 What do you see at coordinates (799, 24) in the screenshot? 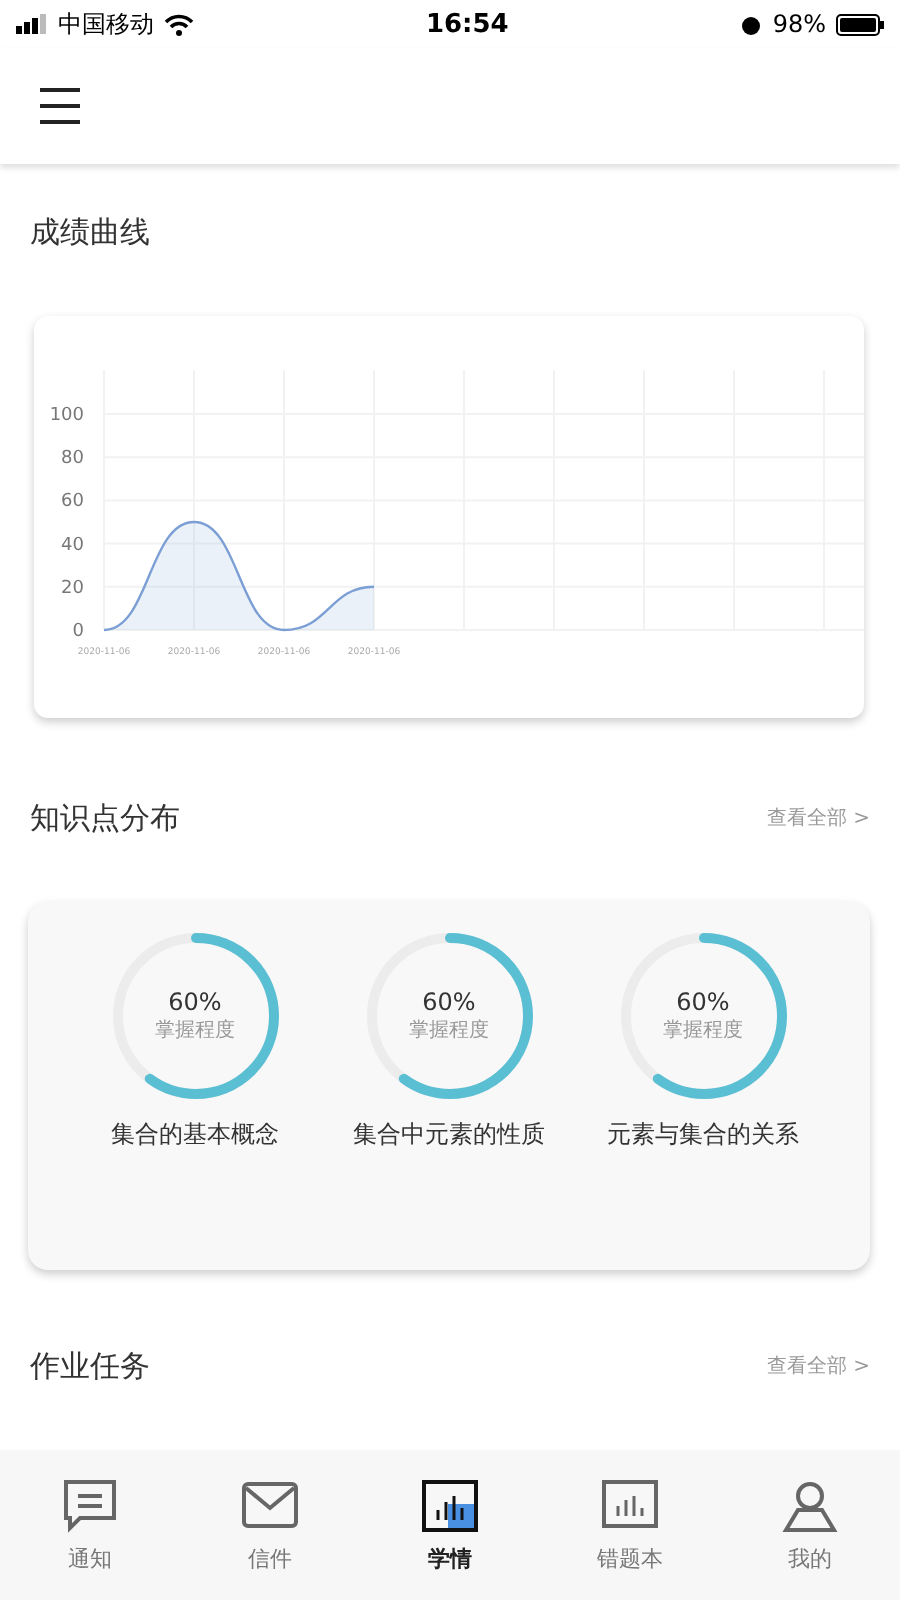
I see `battery-percent: 98%` at bounding box center [799, 24].